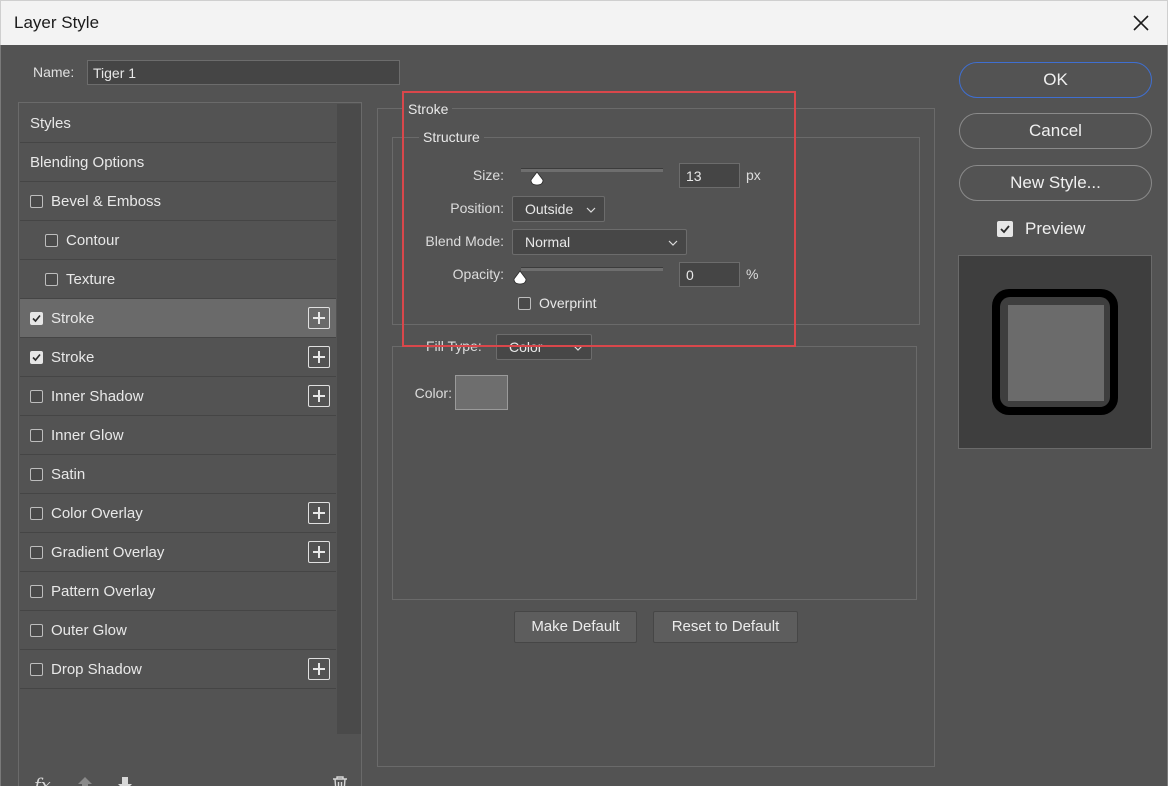  What do you see at coordinates (178, 513) in the screenshot?
I see `style-list-item: Color Overlay` at bounding box center [178, 513].